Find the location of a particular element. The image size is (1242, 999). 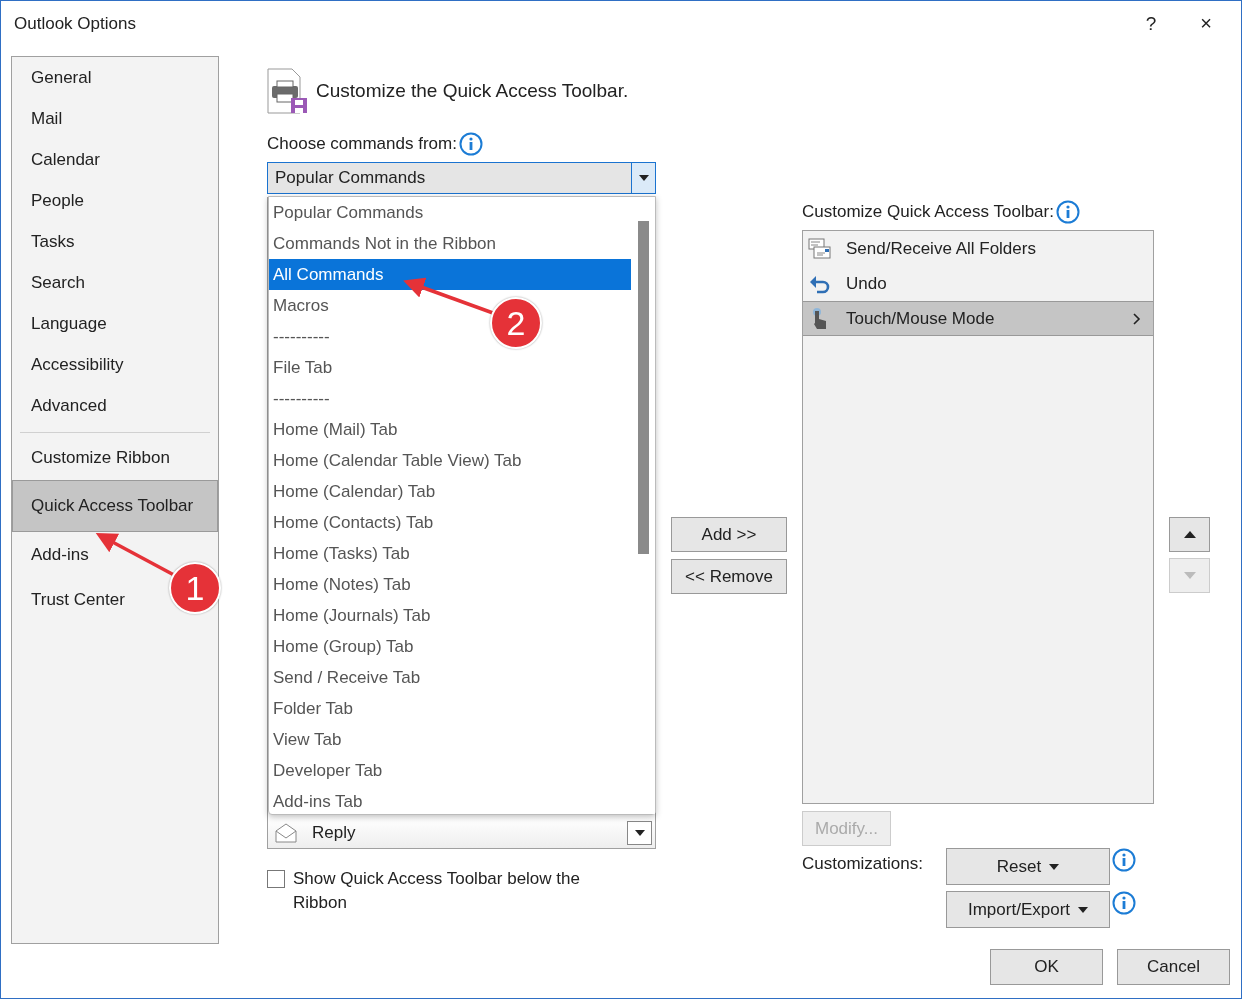

sidebar-item: General is located at coordinates (55, 77).